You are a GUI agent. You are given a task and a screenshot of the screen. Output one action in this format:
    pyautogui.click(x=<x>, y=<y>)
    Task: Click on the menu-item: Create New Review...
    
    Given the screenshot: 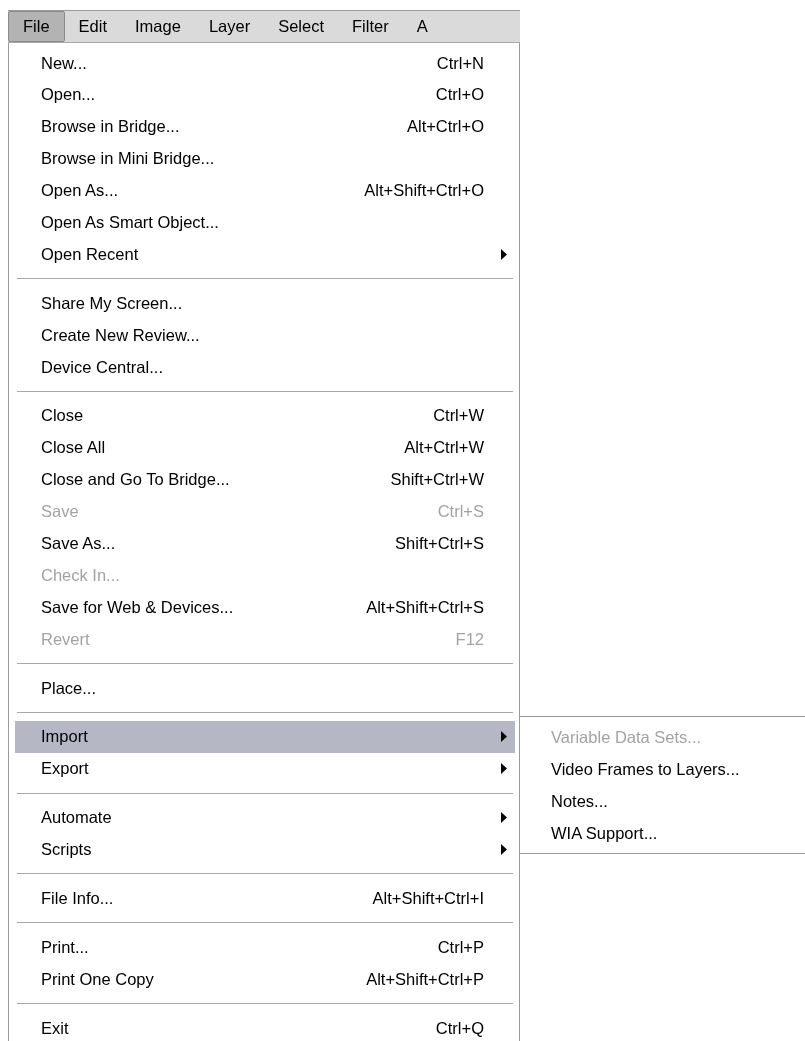 What is the action you would take?
    pyautogui.click(x=265, y=335)
    